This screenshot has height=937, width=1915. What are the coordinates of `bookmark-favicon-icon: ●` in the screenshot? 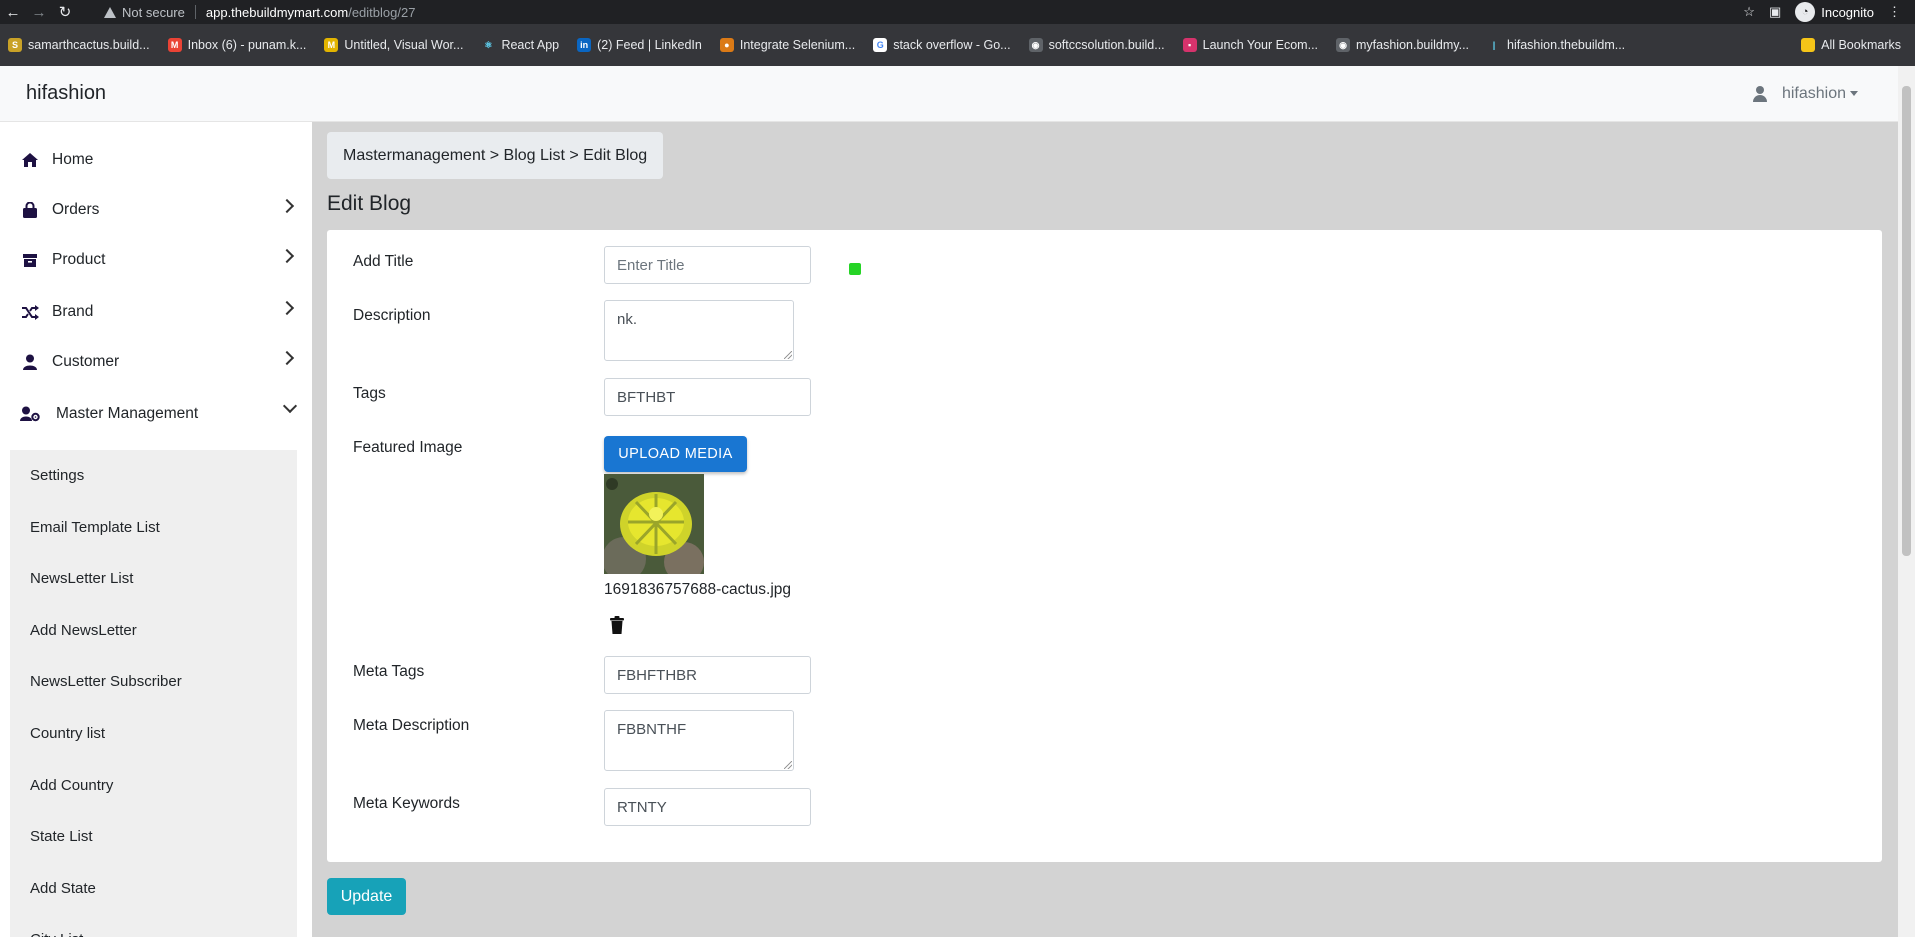 It's located at (726, 45).